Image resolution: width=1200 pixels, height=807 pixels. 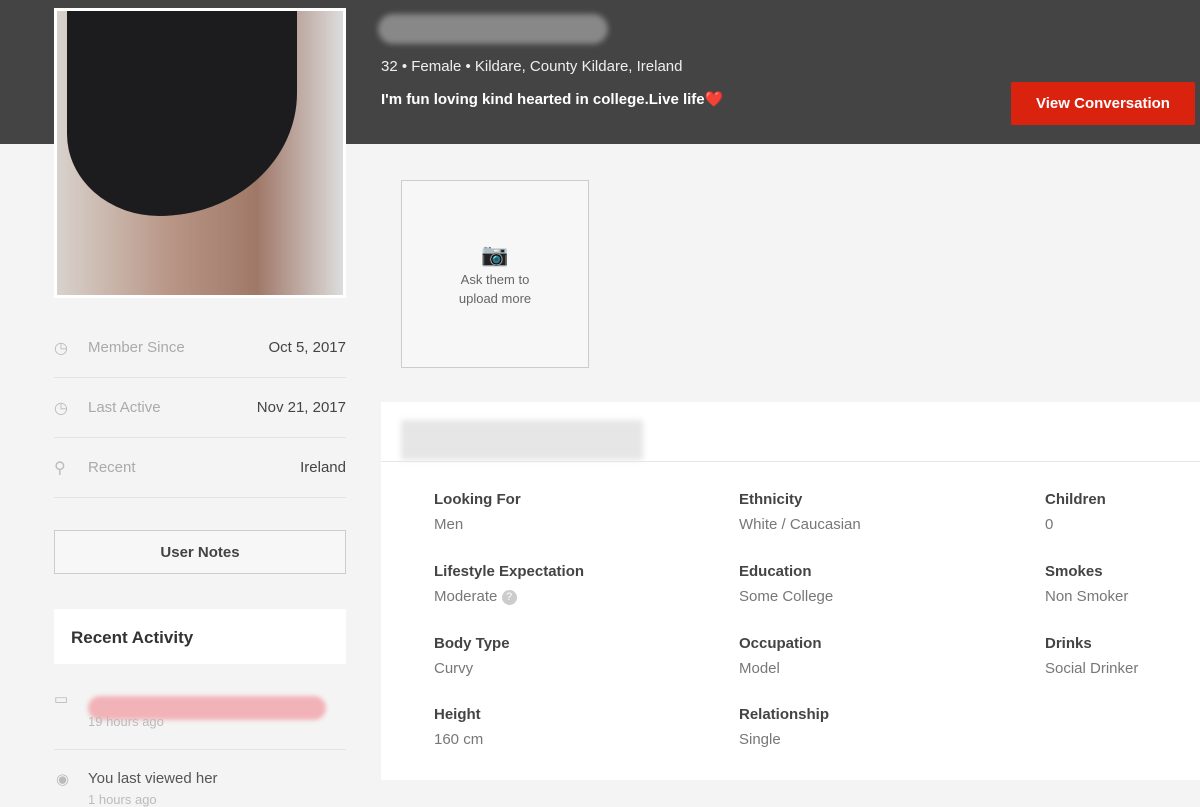 I want to click on detail-height: Height 160 cm, so click(x=459, y=727).